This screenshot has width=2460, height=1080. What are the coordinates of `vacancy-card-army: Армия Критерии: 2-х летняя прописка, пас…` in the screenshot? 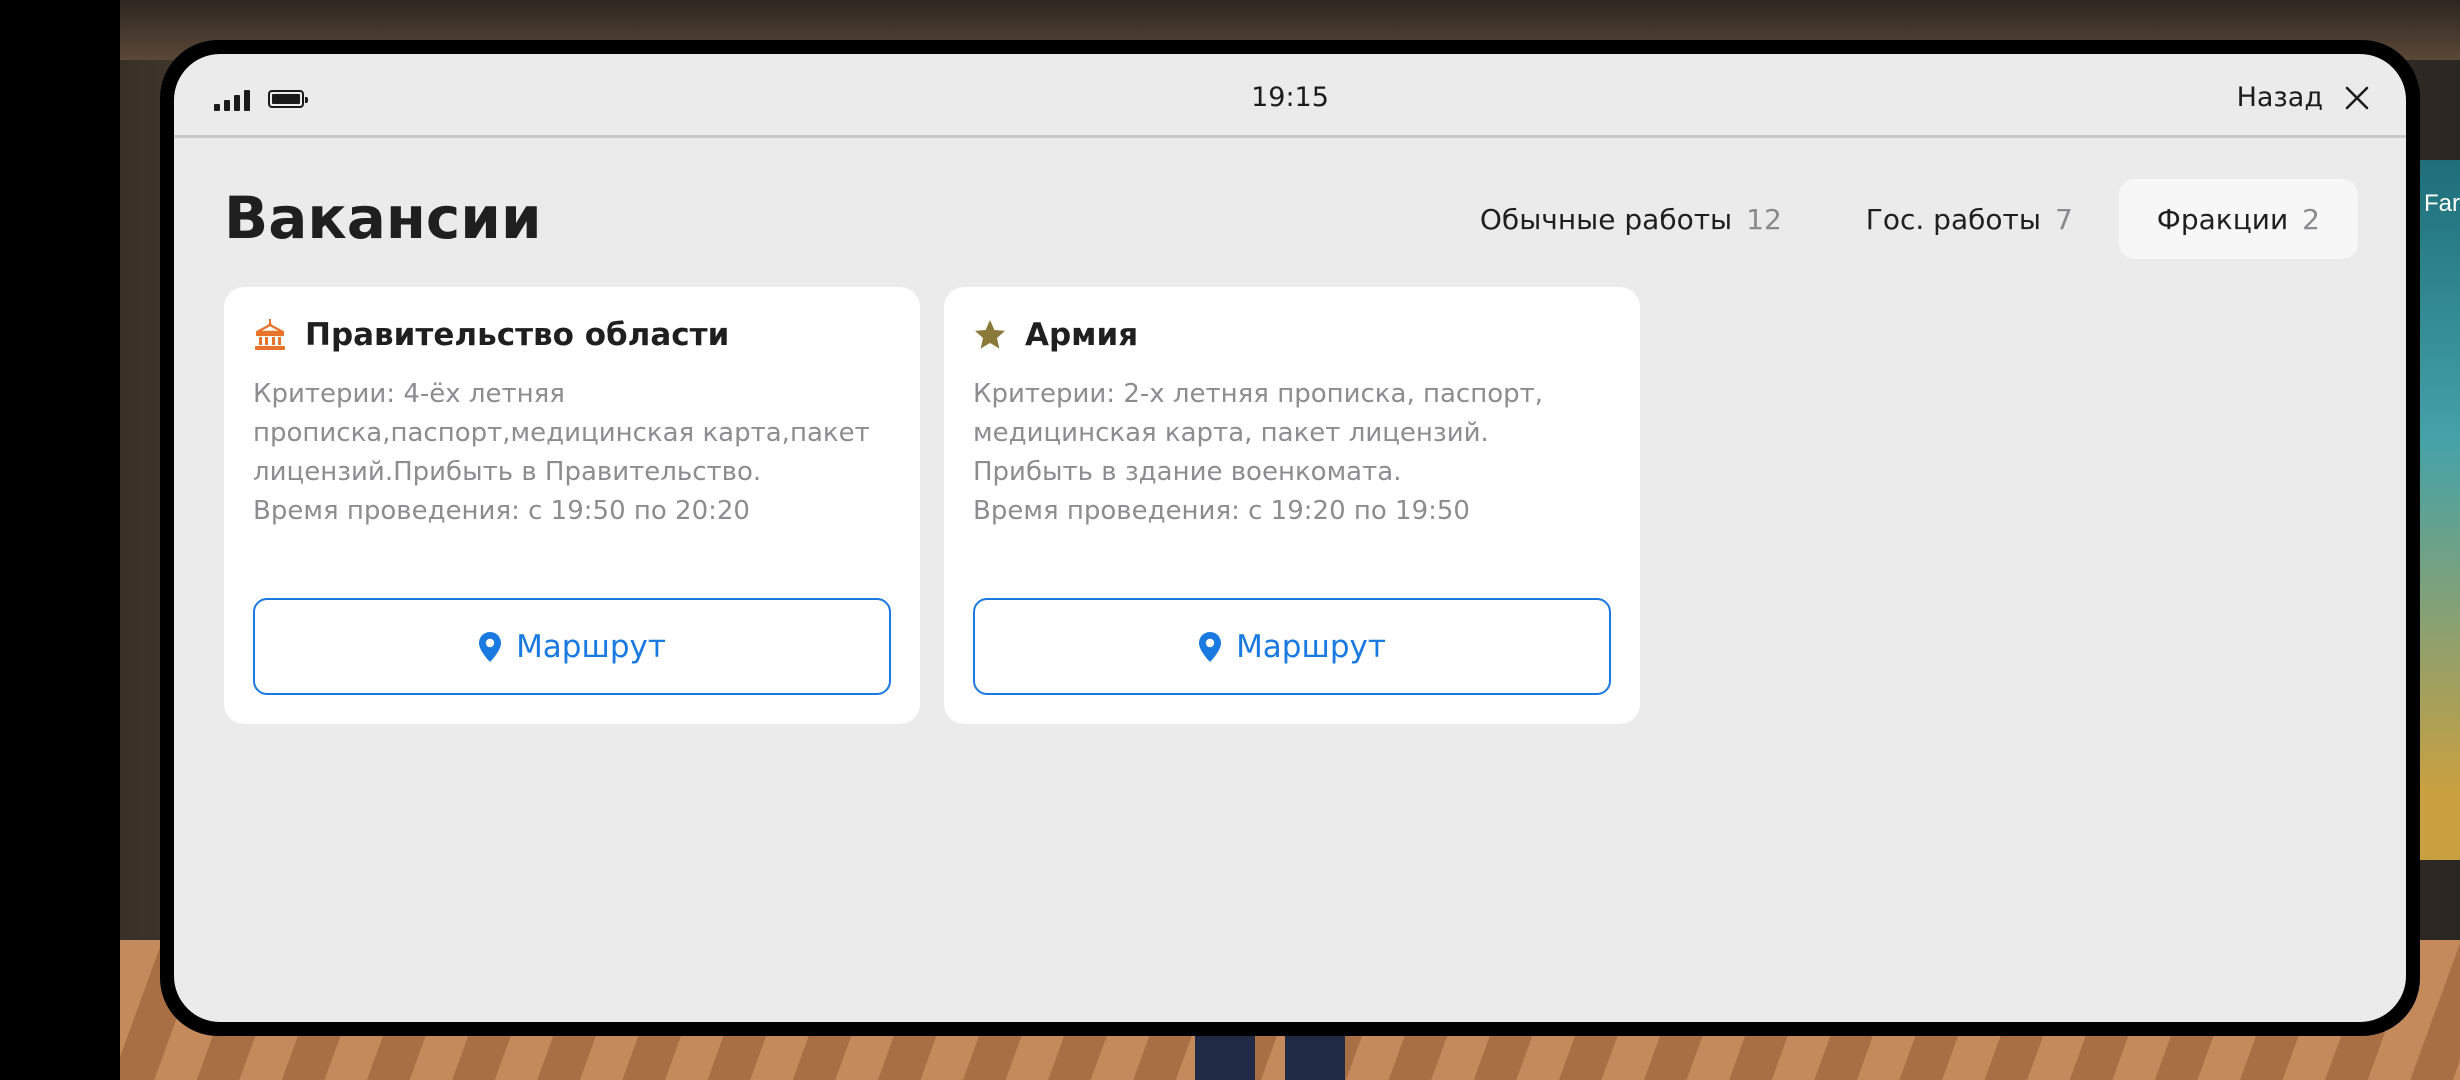 It's located at (1292, 505).